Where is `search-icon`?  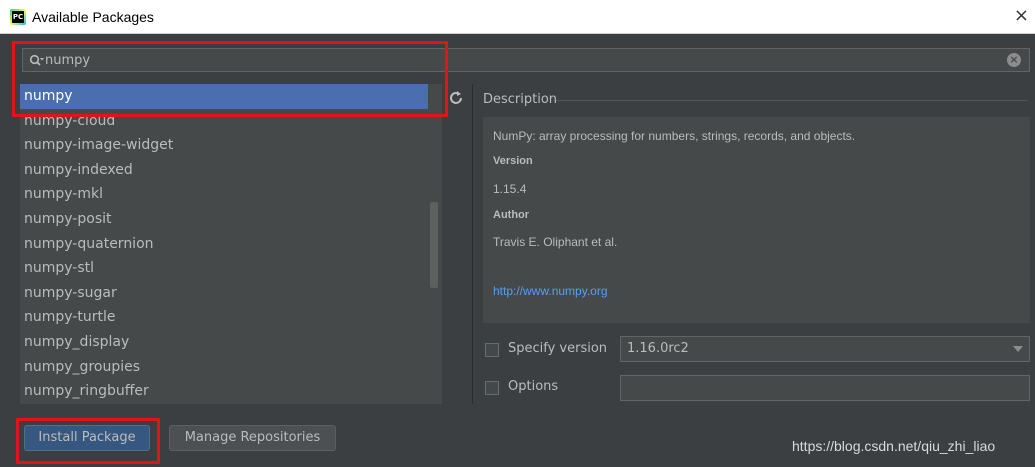 search-icon is located at coordinates (36, 60).